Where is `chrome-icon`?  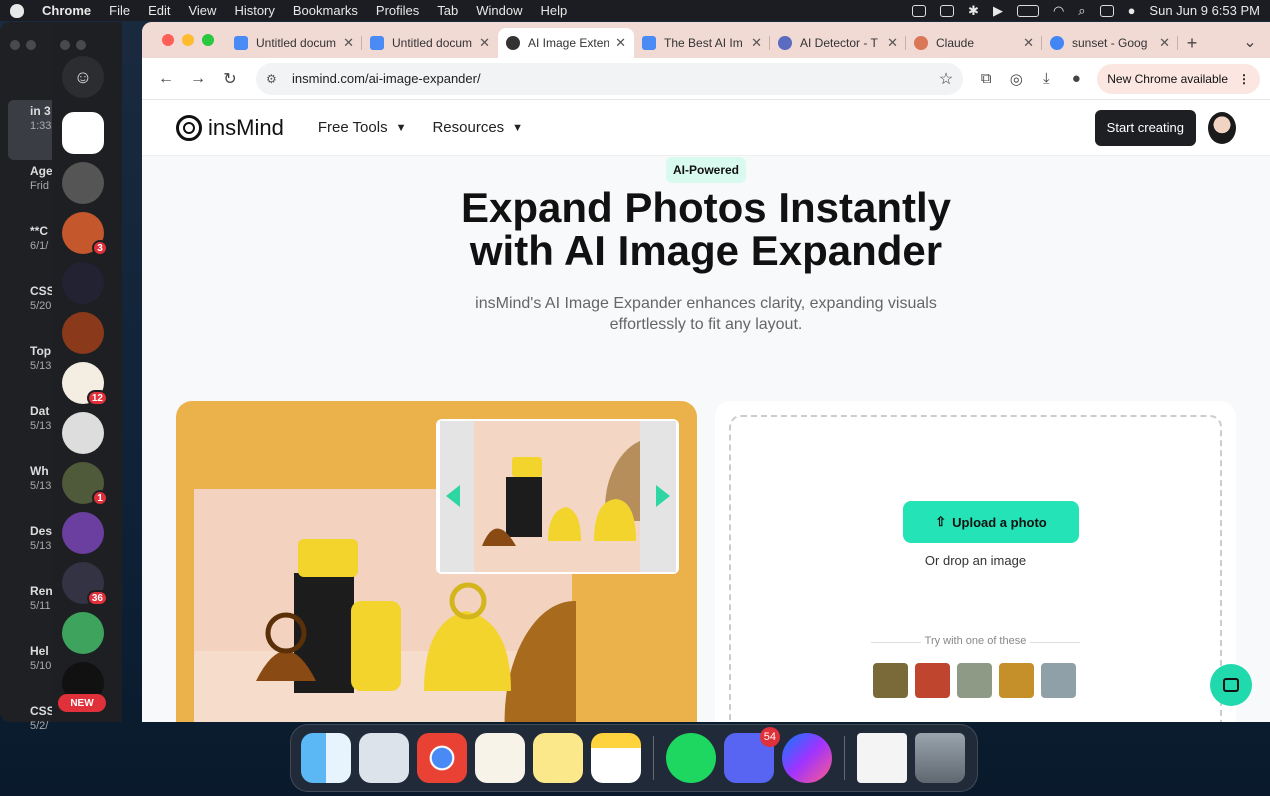
chrome-icon is located at coordinates (442, 758).